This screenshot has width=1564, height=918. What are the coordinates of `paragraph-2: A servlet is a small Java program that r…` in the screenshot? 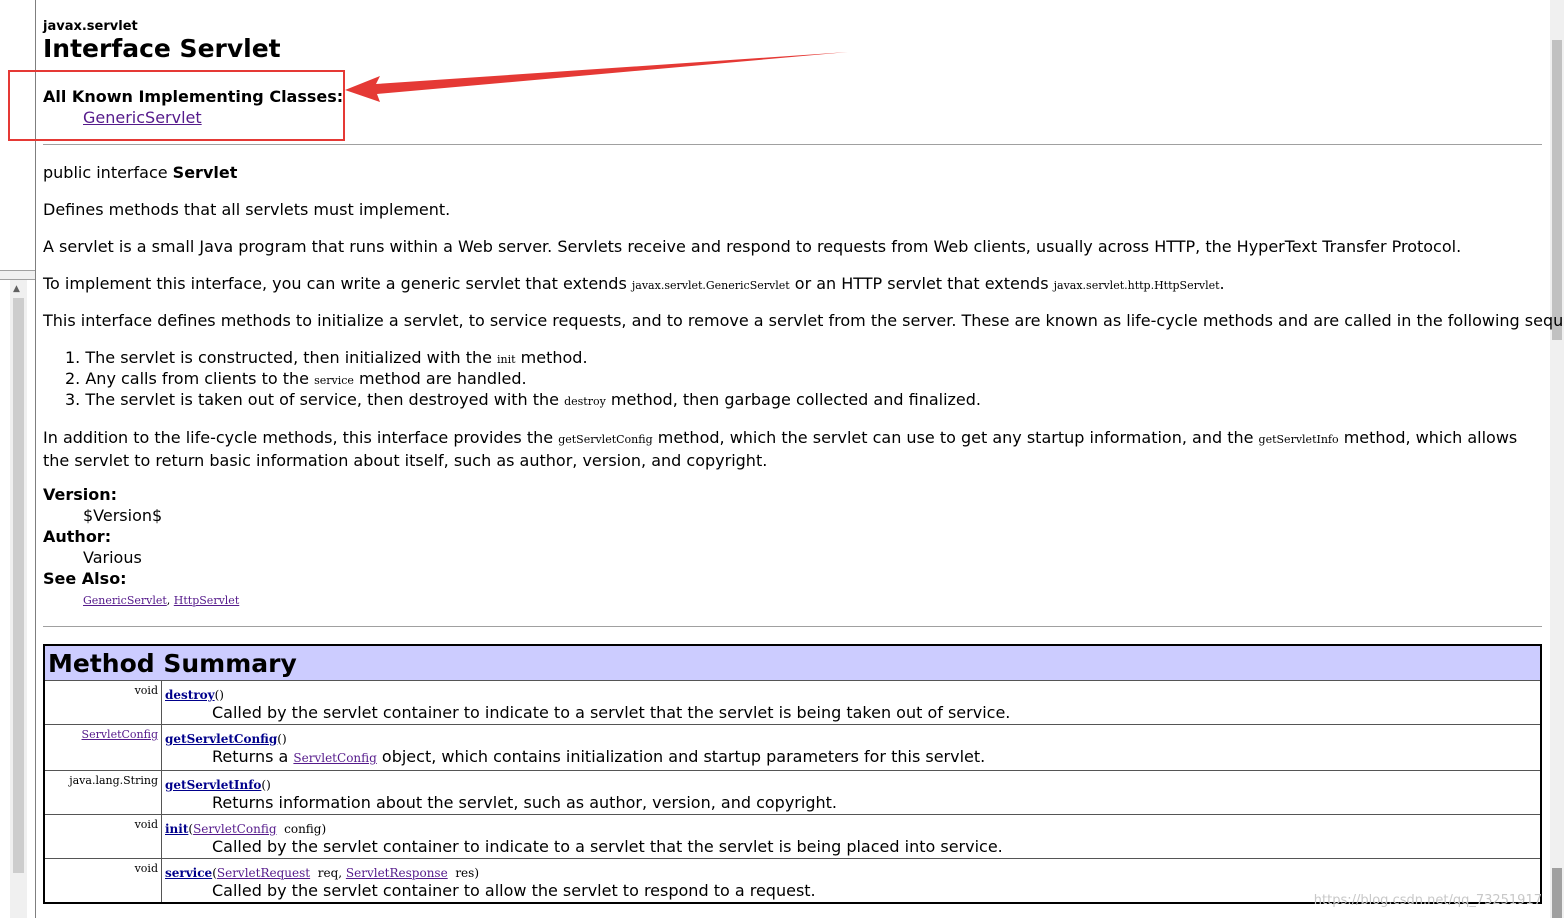 It's located at (752, 246).